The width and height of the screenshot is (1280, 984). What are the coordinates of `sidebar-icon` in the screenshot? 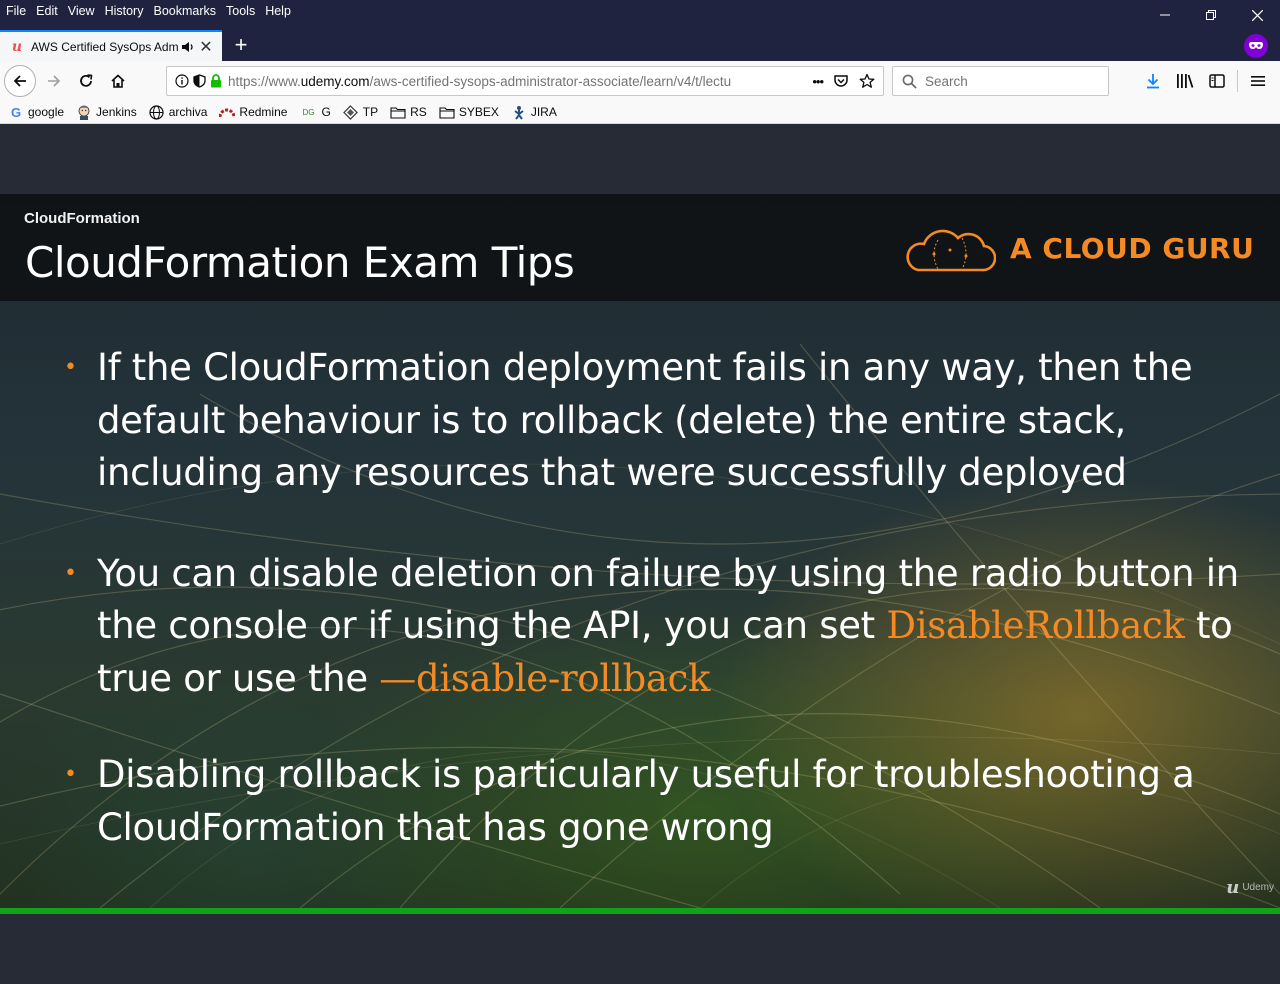 It's located at (1217, 81).